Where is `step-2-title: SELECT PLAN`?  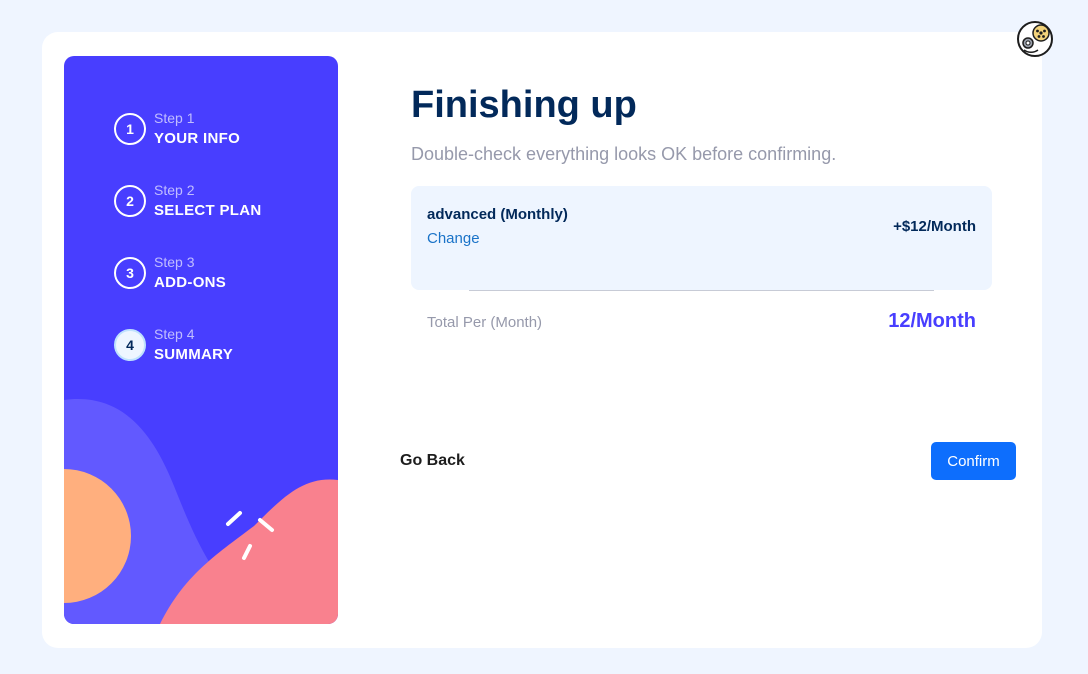
step-2-title: SELECT PLAN is located at coordinates (208, 210).